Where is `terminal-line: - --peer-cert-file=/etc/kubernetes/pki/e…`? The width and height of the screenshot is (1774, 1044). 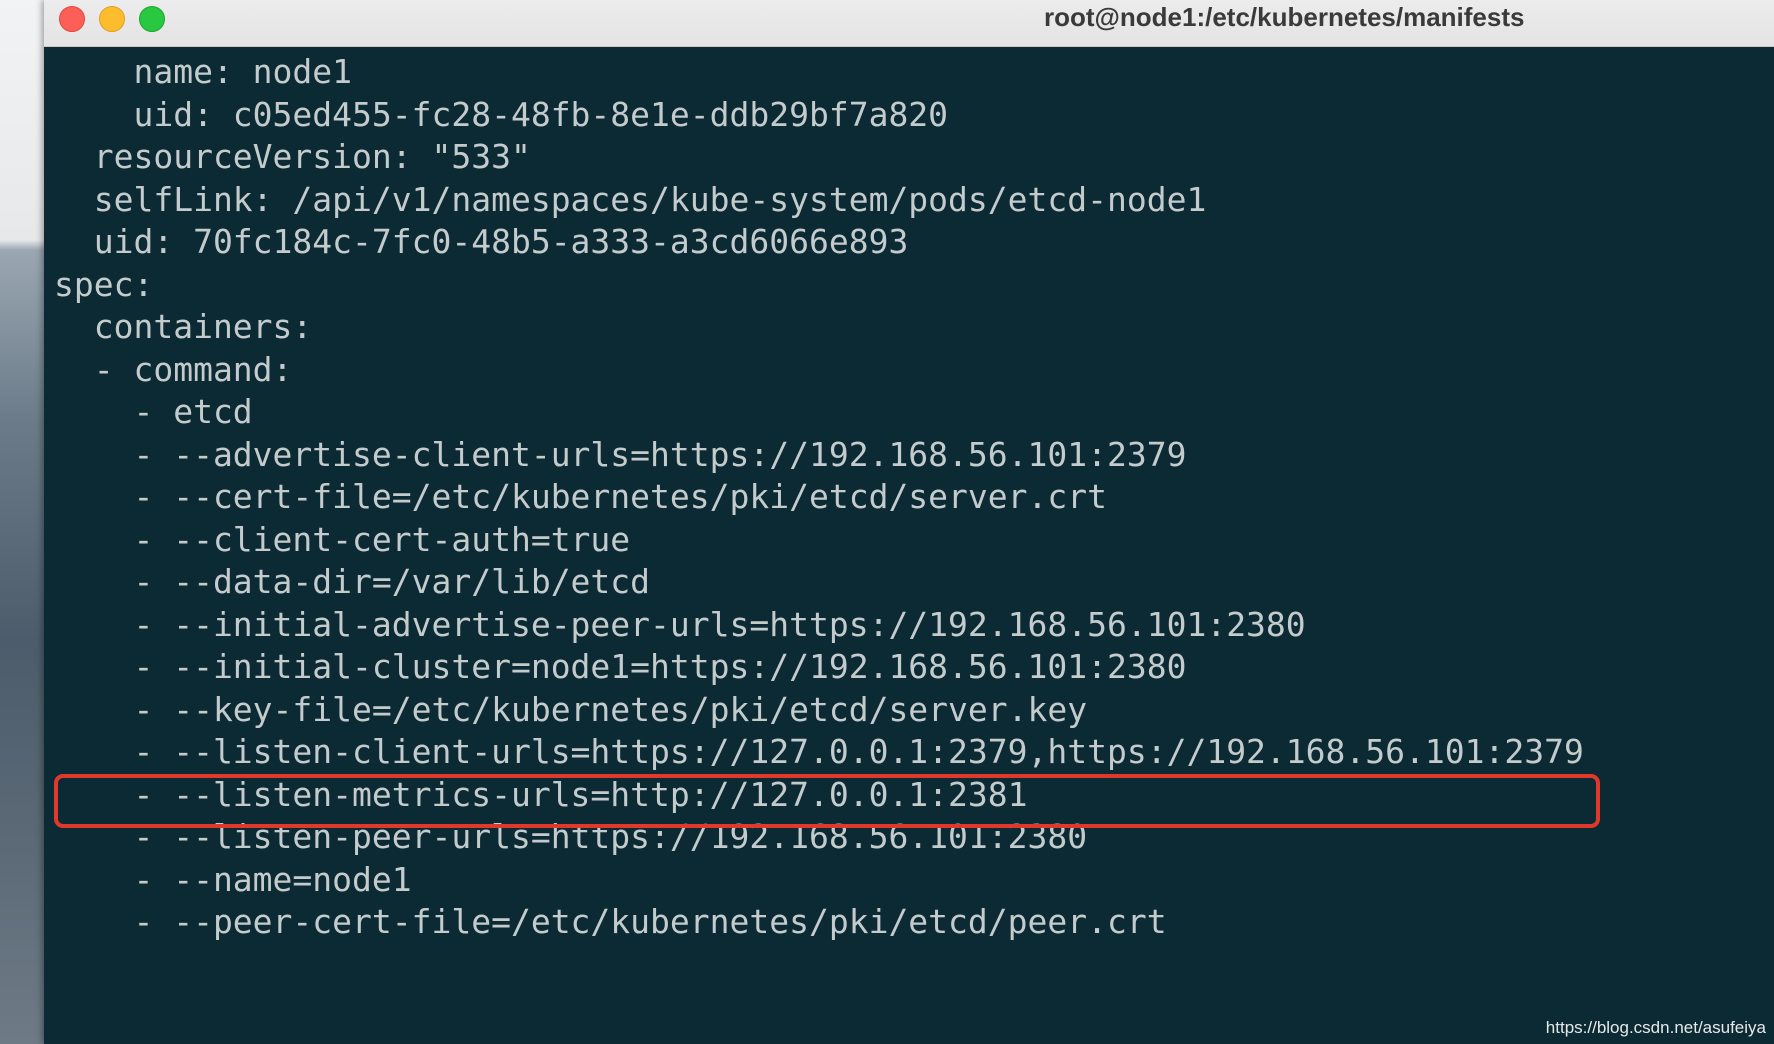
terminal-line: - --peer-cert-file=/etc/kubernetes/pki/e… is located at coordinates (610, 921).